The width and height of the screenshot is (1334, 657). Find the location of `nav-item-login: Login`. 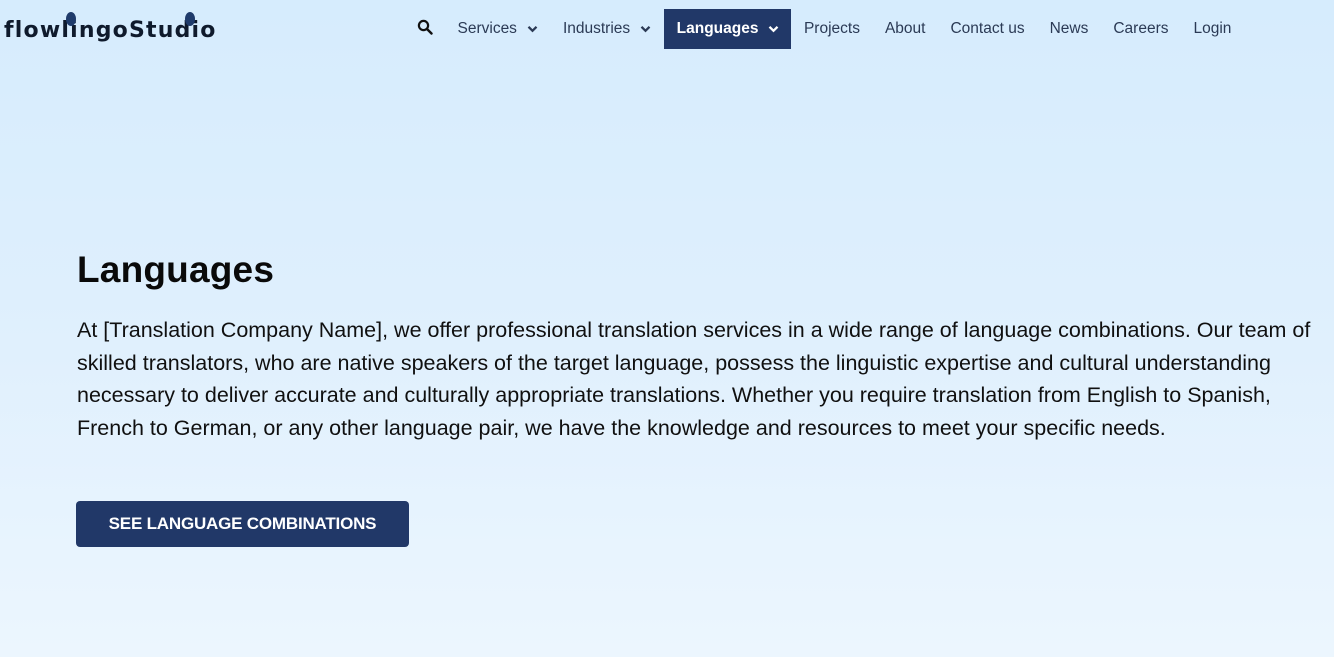

nav-item-login: Login is located at coordinates (1212, 29).